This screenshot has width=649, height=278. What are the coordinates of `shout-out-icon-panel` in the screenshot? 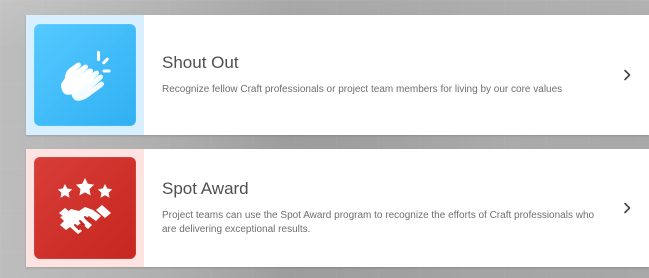 It's located at (85, 75).